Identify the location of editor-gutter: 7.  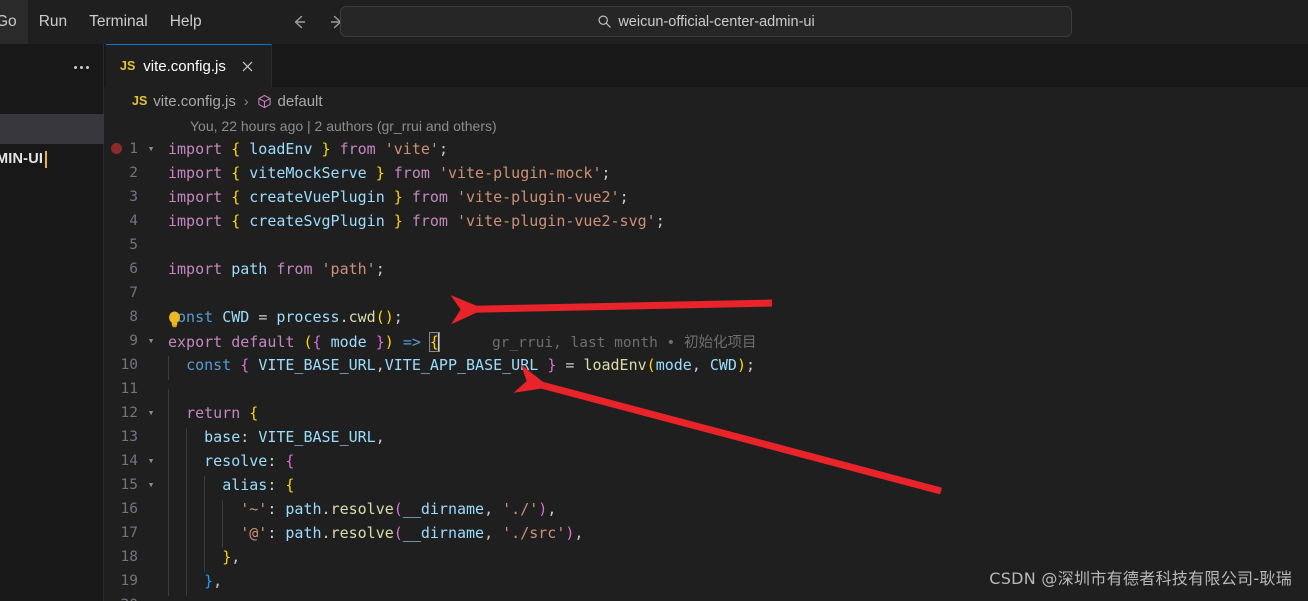
(133, 293).